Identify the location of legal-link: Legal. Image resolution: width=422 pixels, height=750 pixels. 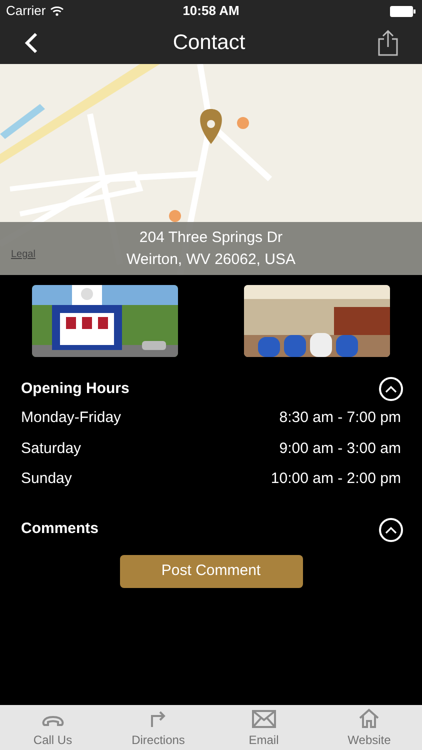
(23, 255).